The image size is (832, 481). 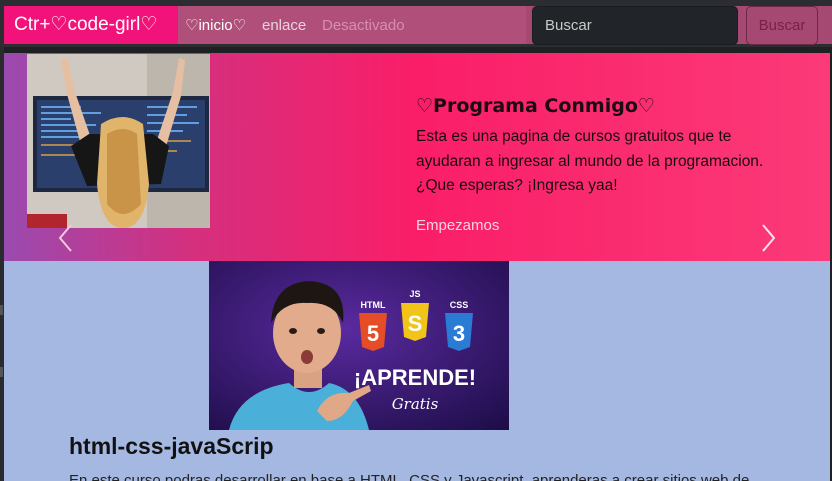 I want to click on thumbnail-badge-css: CSS, so click(x=459, y=305).